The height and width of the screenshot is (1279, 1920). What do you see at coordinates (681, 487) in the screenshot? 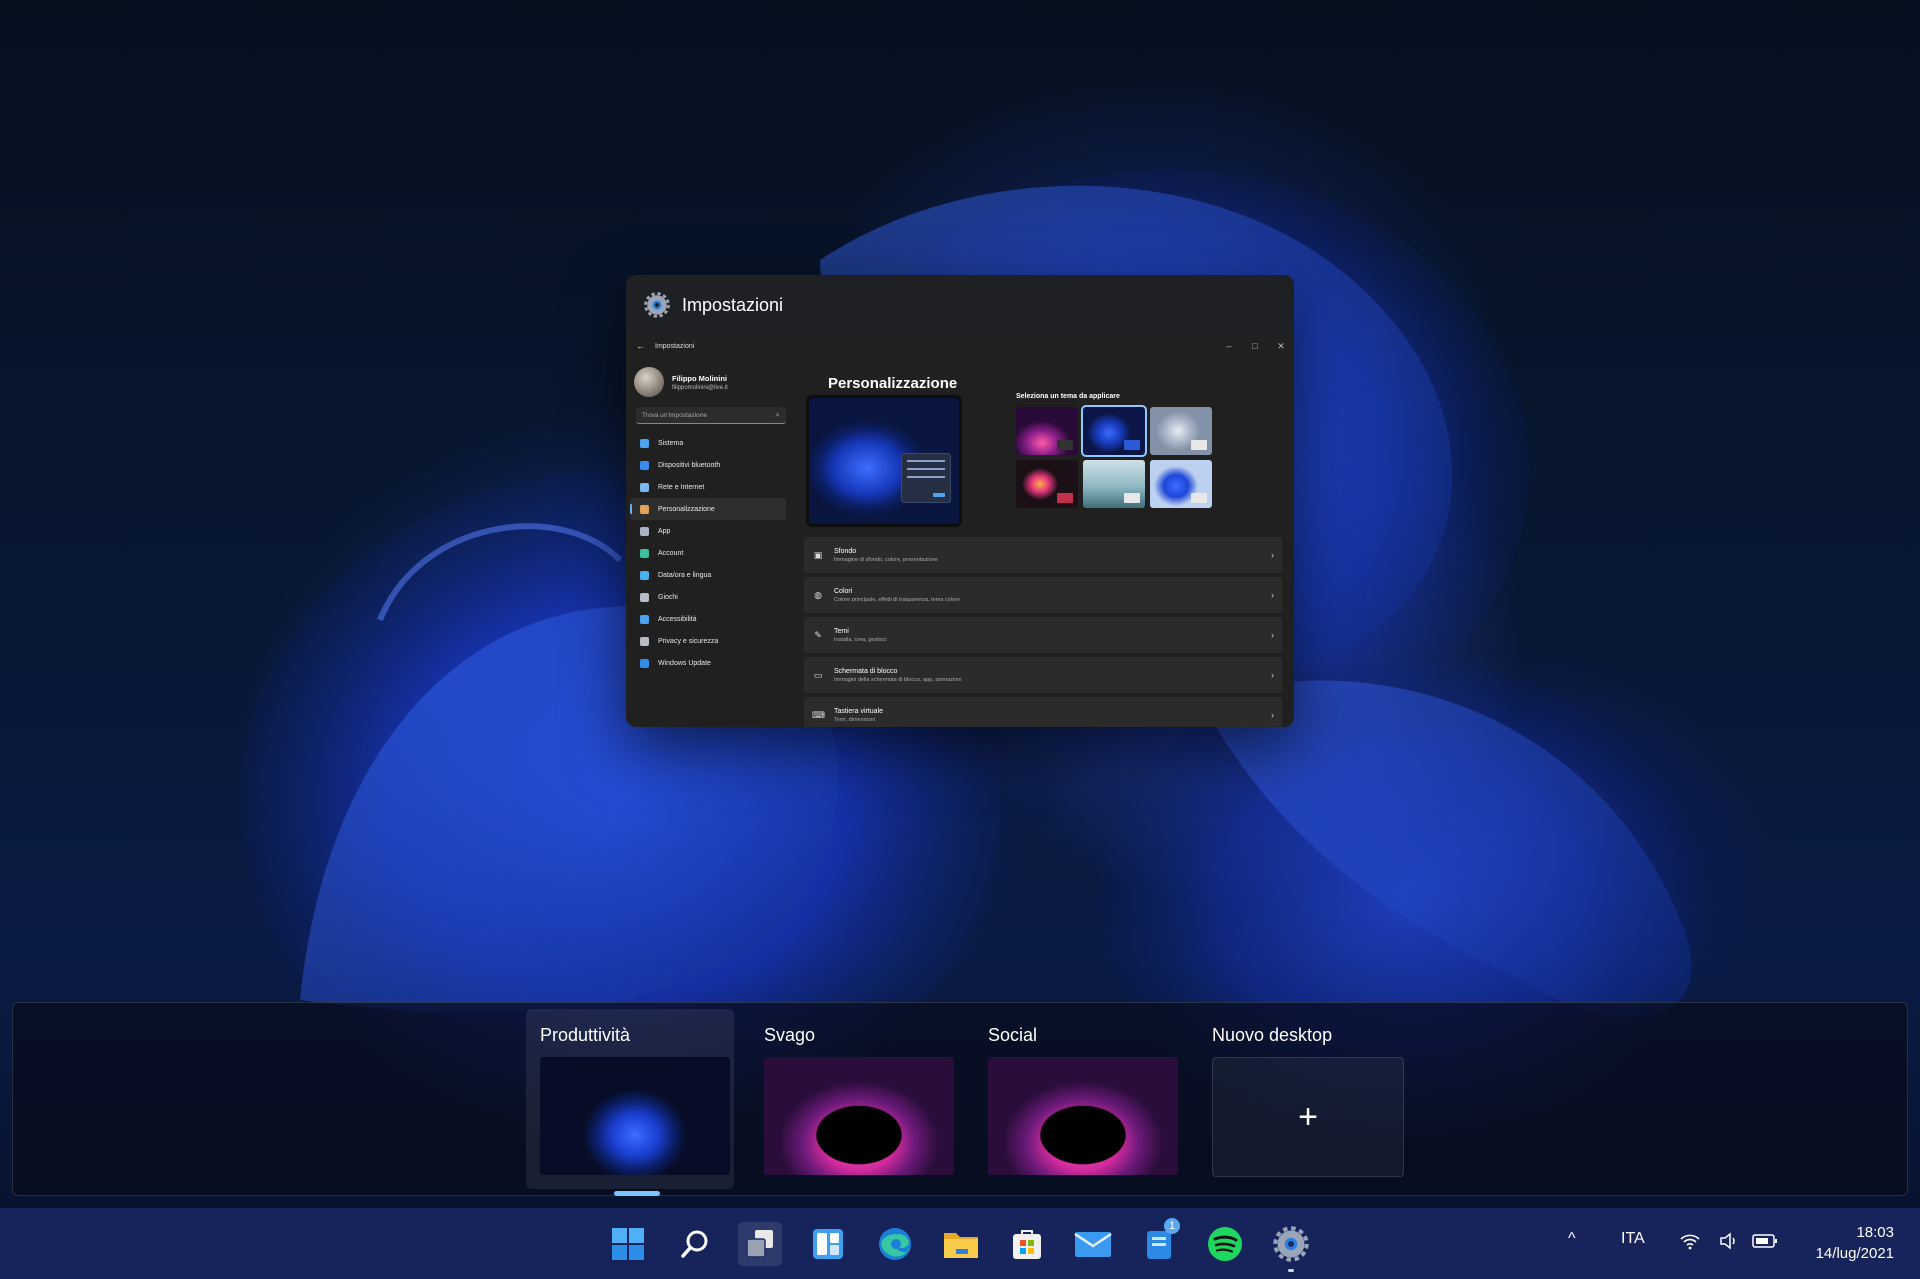
I see `sidebar-item-label: Rete e Internet` at bounding box center [681, 487].